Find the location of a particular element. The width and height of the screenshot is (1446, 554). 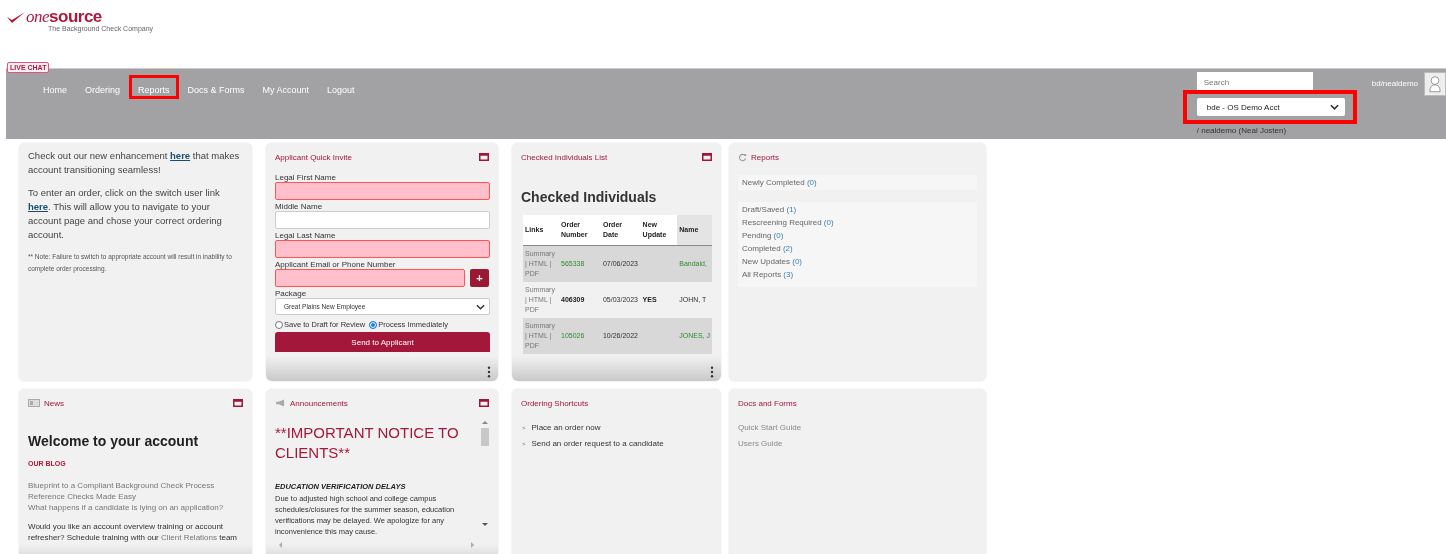

newspaper-icon is located at coordinates (34, 403).